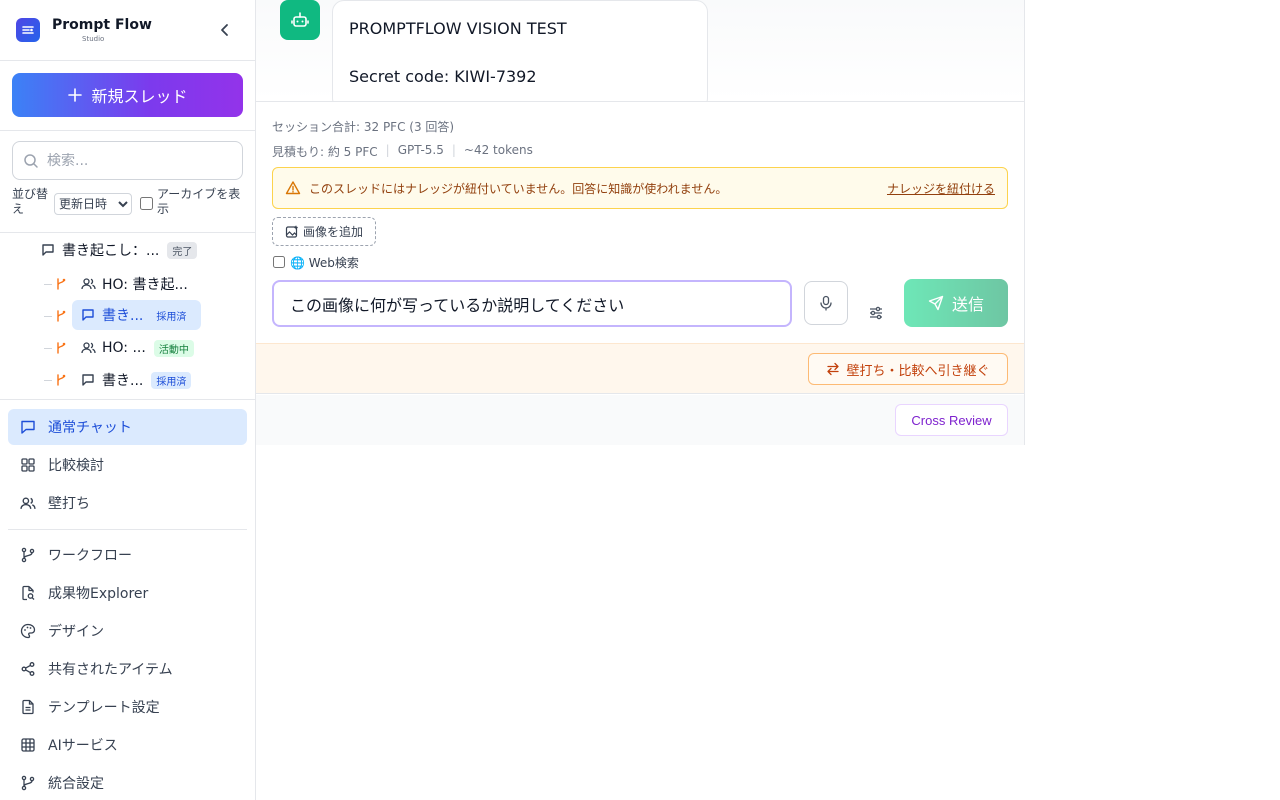 The width and height of the screenshot is (1280, 800). Describe the element at coordinates (332, 232) in the screenshot. I see `add-image-label: 画像を追加` at that location.